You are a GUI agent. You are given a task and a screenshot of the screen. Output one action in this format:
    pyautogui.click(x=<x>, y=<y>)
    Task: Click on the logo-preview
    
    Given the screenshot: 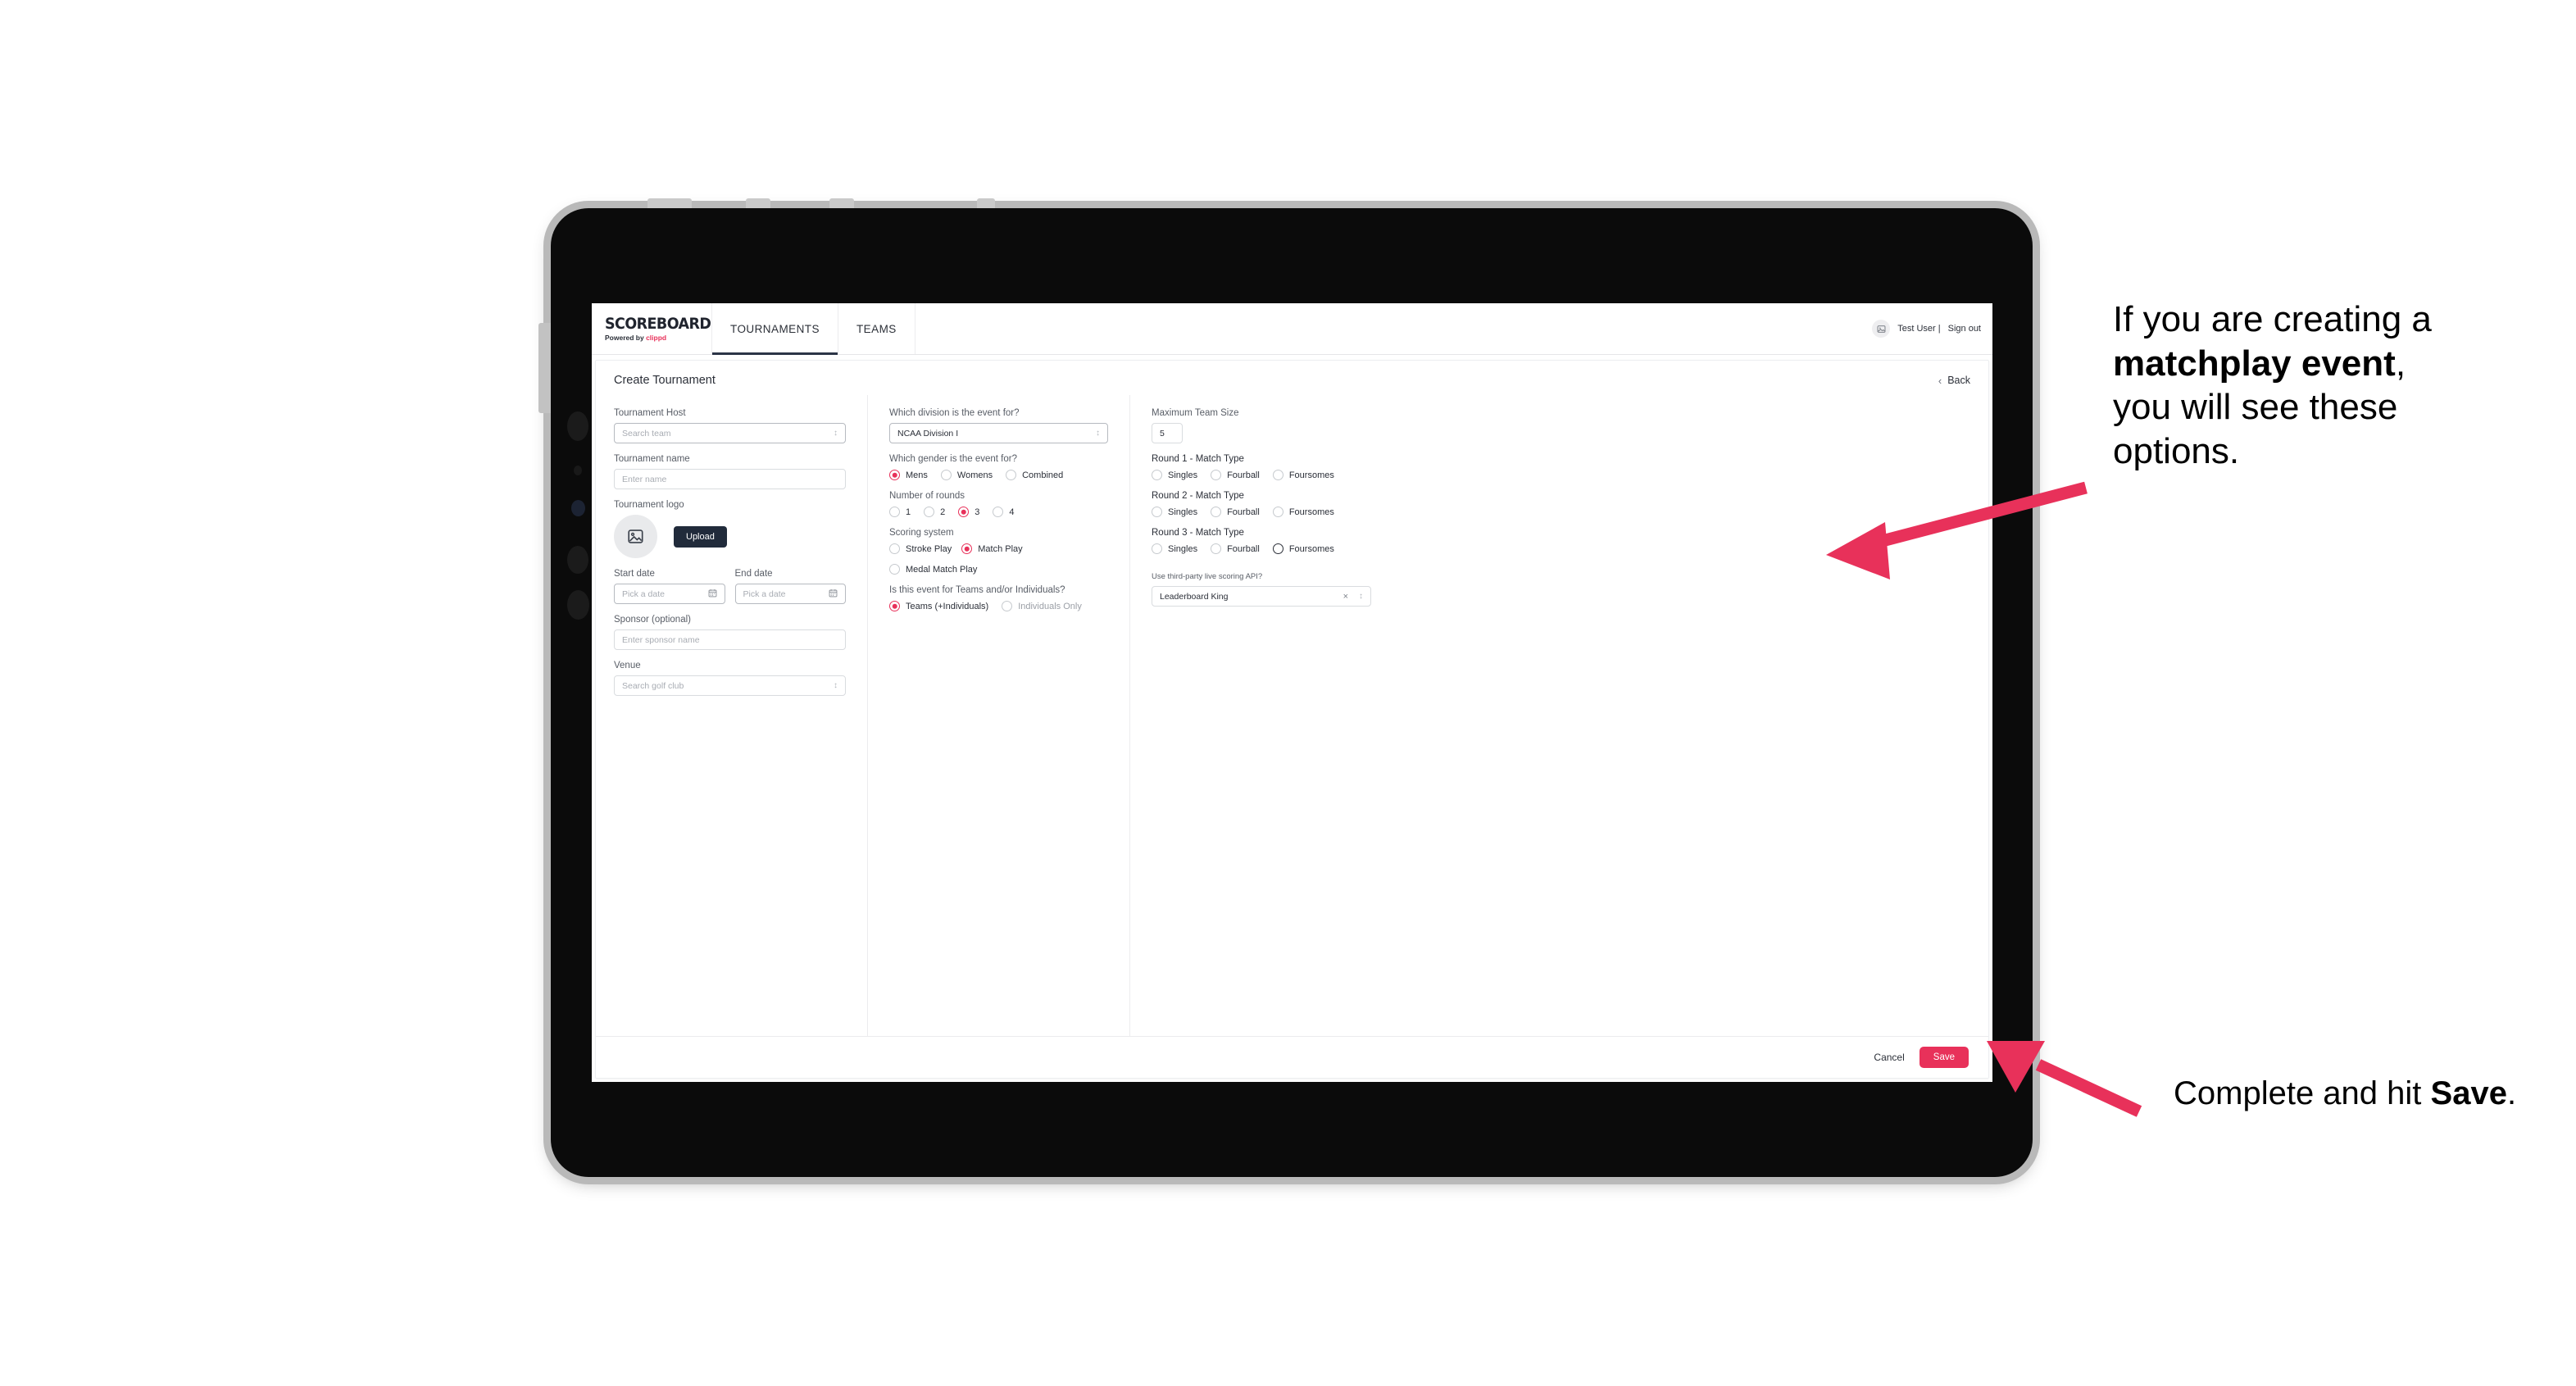 What is the action you would take?
    pyautogui.click(x=635, y=536)
    